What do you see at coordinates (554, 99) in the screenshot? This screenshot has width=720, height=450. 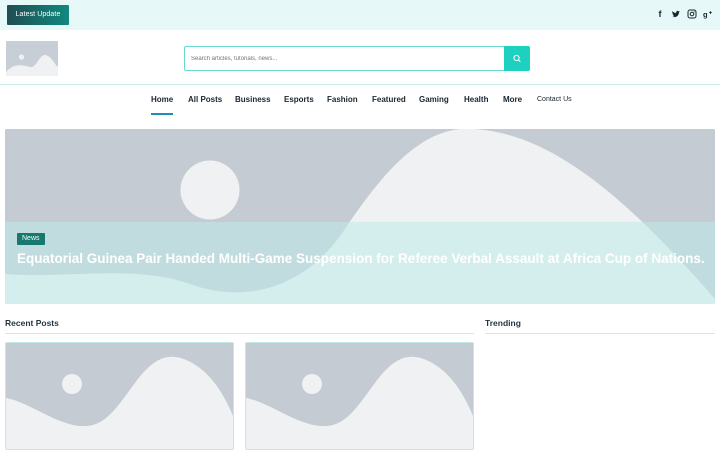 I see `nav-item-contact-us: Contact Us` at bounding box center [554, 99].